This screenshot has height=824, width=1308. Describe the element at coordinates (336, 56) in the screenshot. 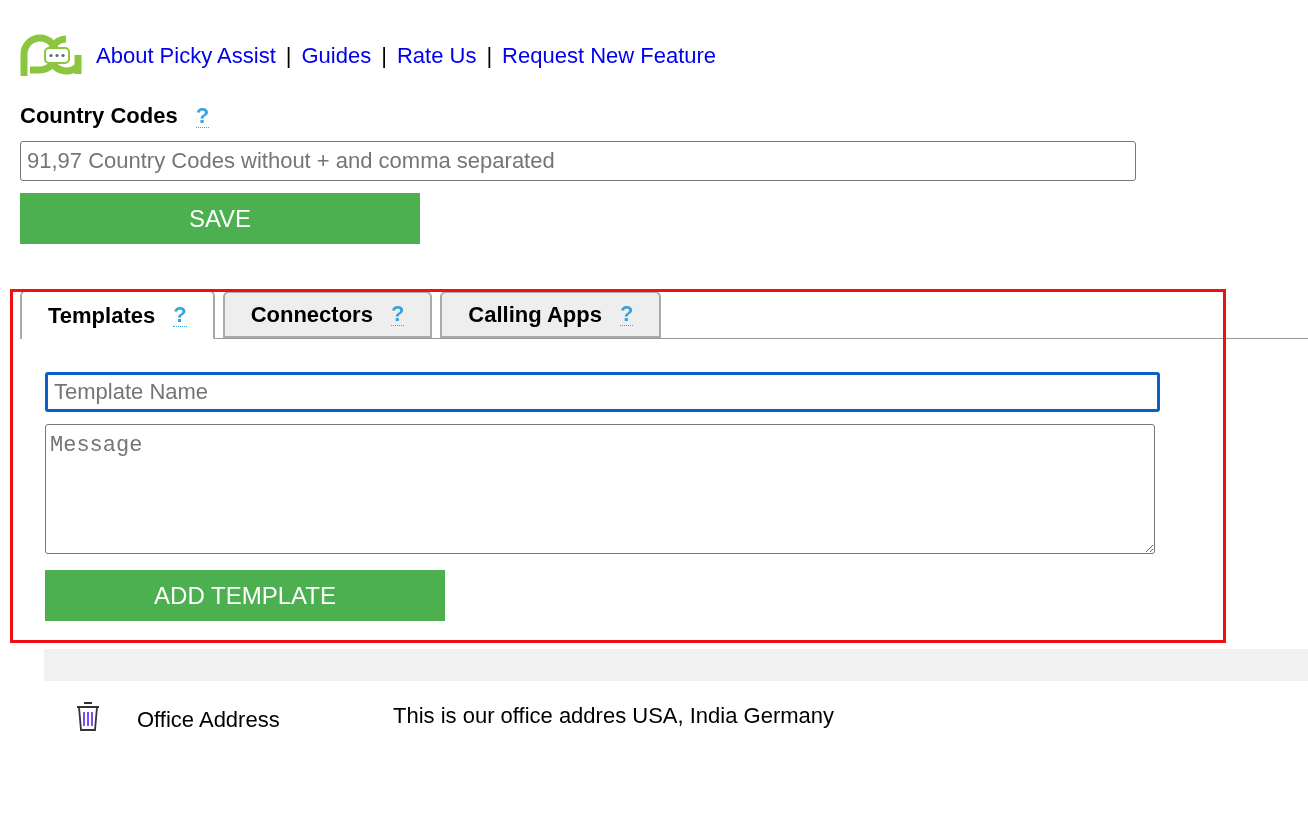

I see `header-link: Guides` at that location.